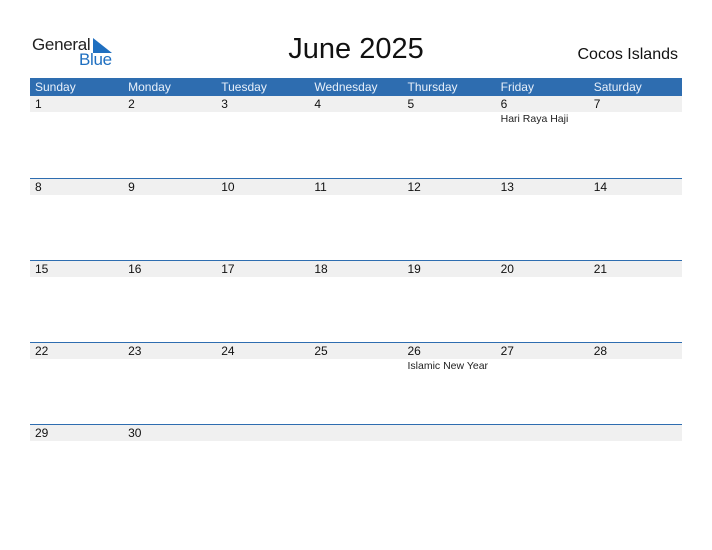 The image size is (712, 550). What do you see at coordinates (504, 104) in the screenshot?
I see `day-number: 6` at bounding box center [504, 104].